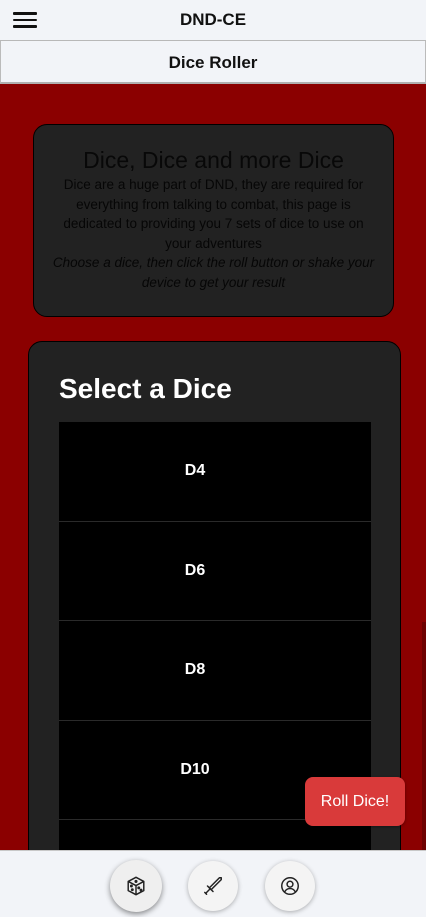 The image size is (426, 917). I want to click on user-circle-icon, so click(290, 886).